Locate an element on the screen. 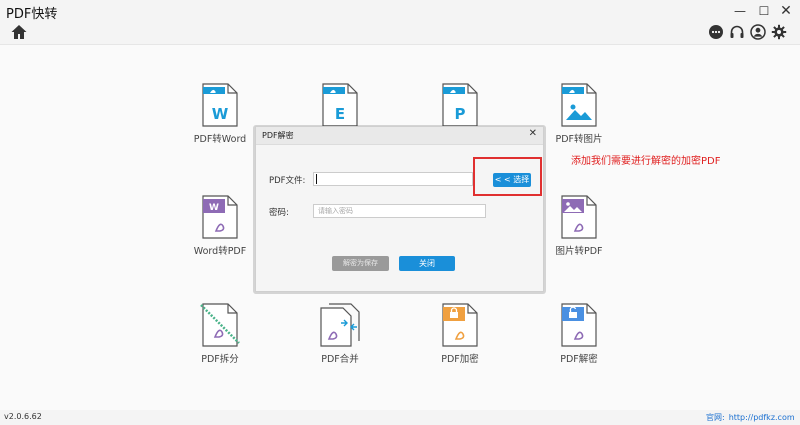 This screenshot has height=425, width=800. tile-label: PDF加密 is located at coordinates (460, 359).